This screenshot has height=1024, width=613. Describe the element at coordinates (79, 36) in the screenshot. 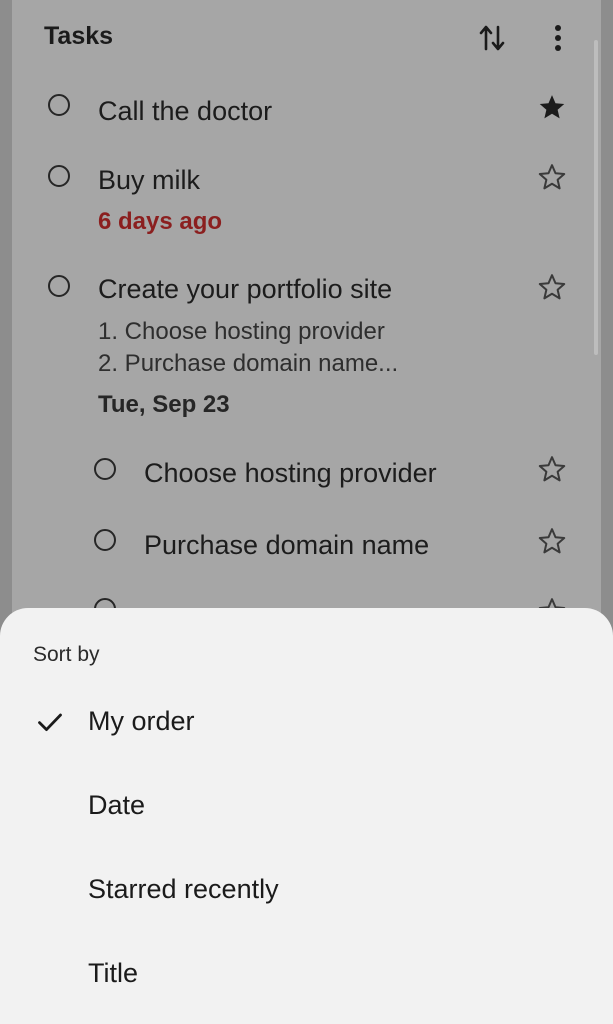

I see `list-title: Tasks` at that location.